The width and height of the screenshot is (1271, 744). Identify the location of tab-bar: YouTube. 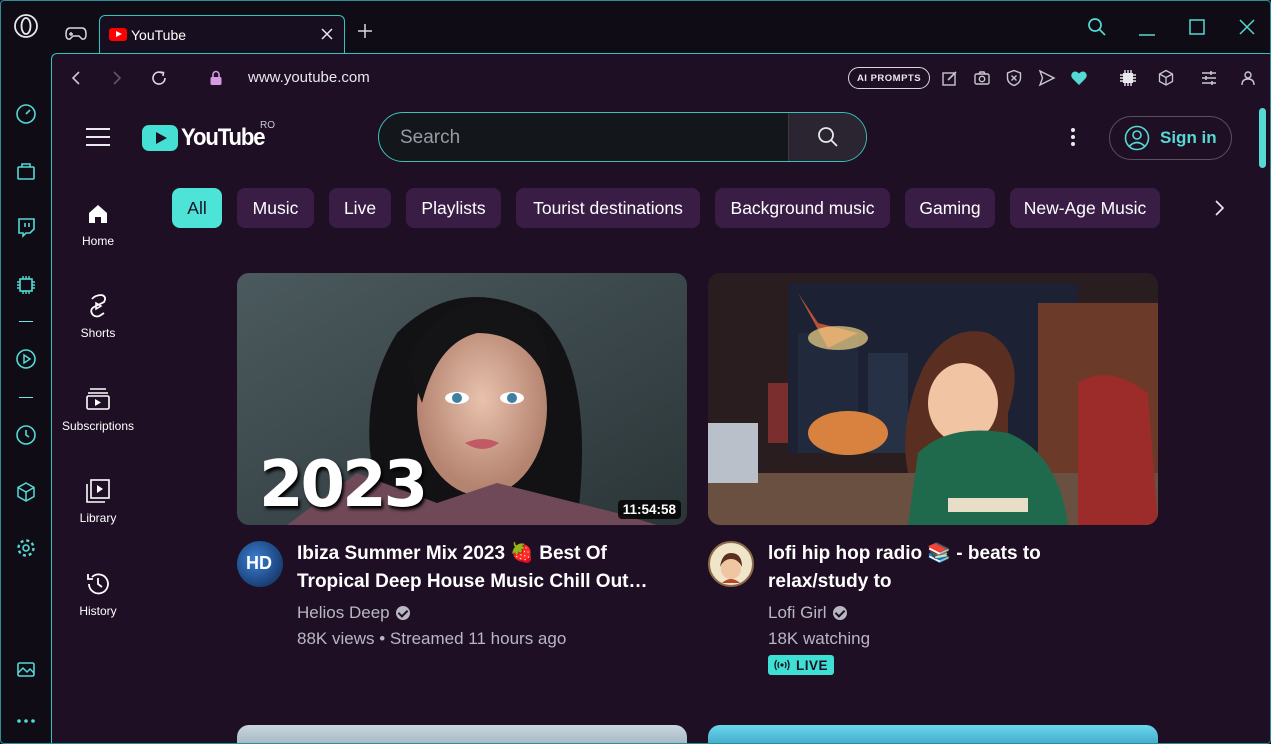
(660, 27).